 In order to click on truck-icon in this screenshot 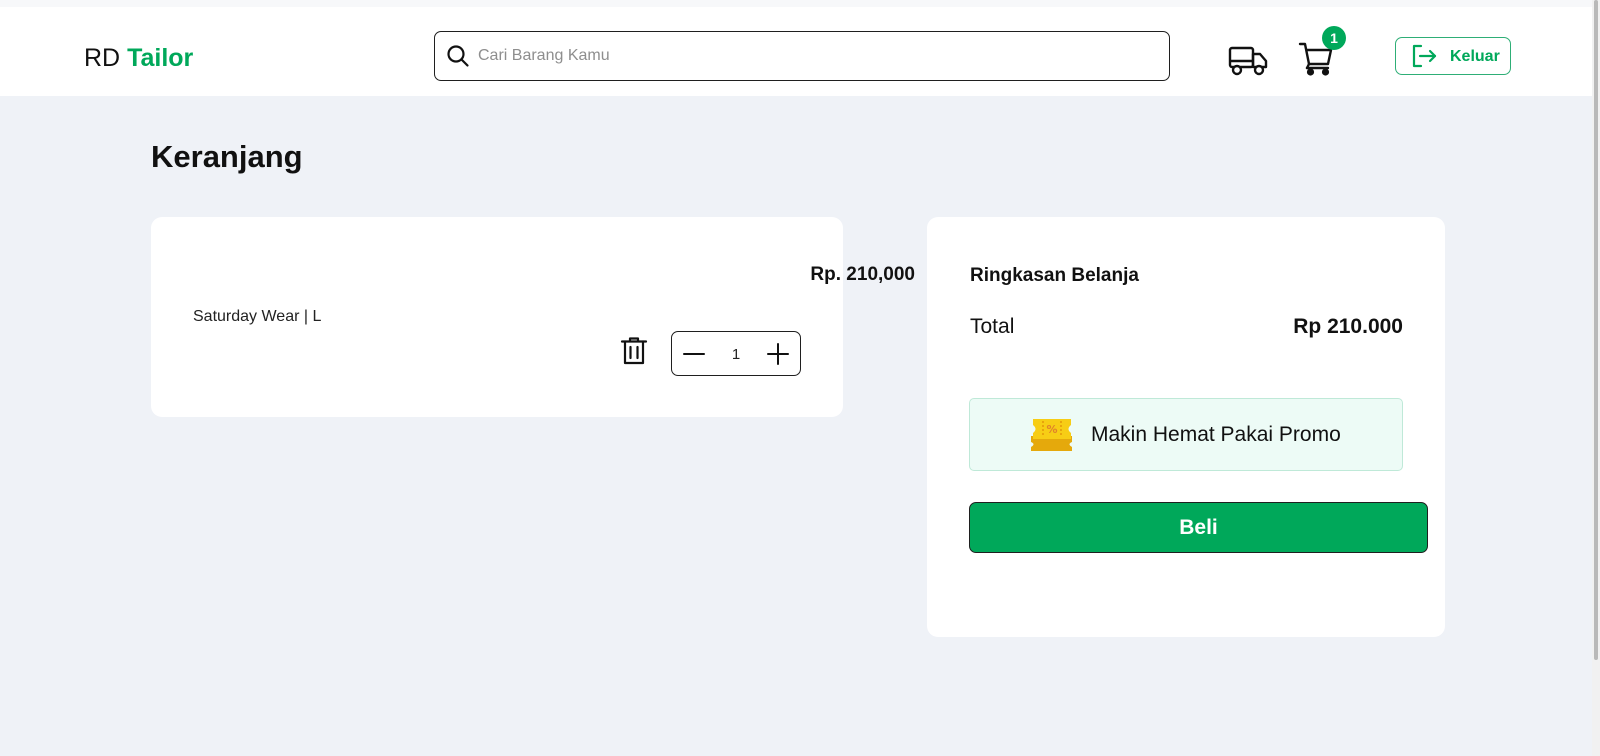, I will do `click(1248, 60)`.